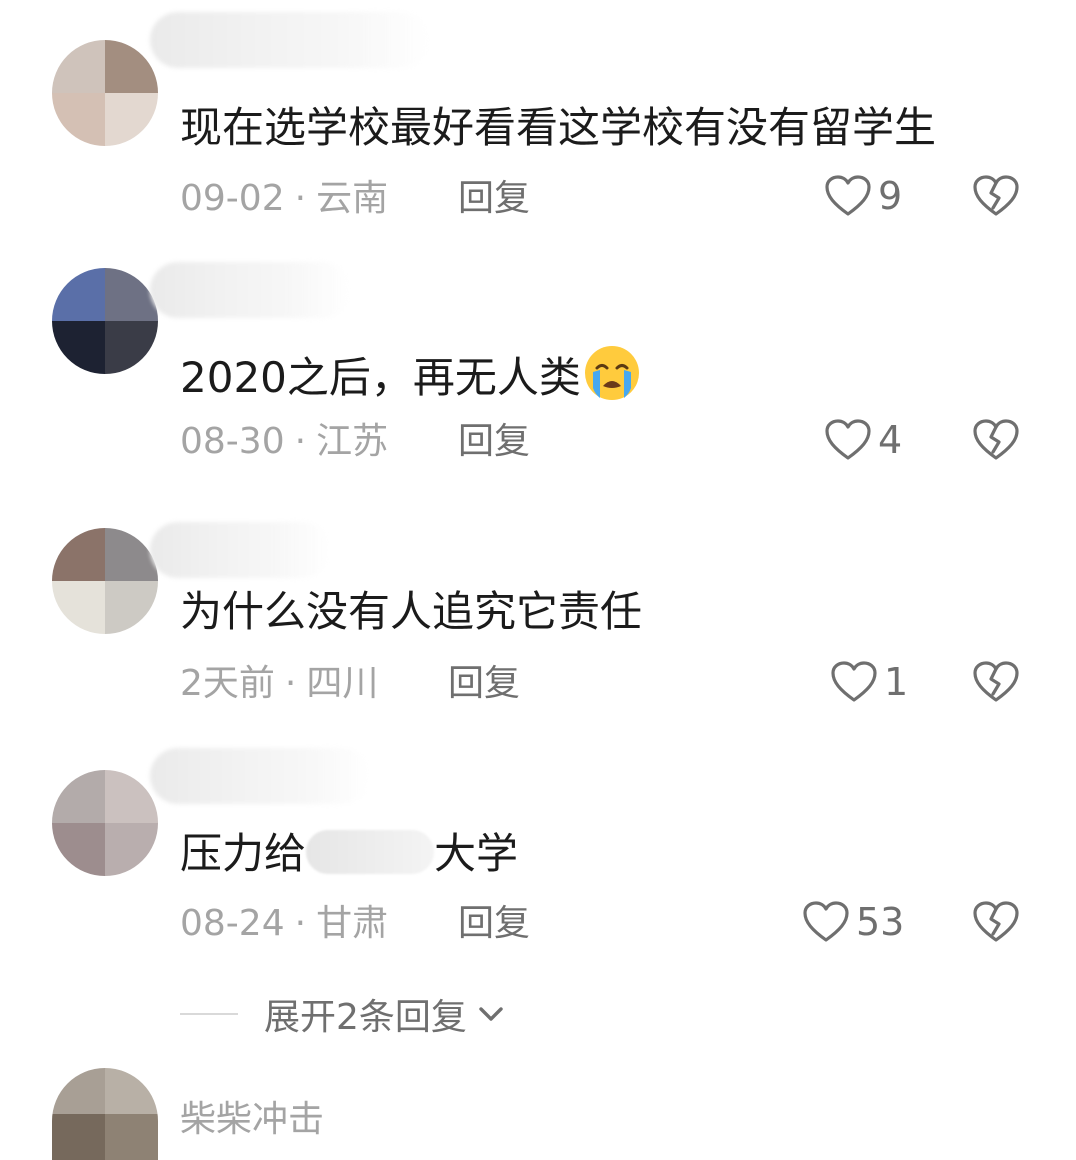 The width and height of the screenshot is (1076, 1160). Describe the element at coordinates (232, 198) in the screenshot. I see `comment-date: 09-02` at that location.